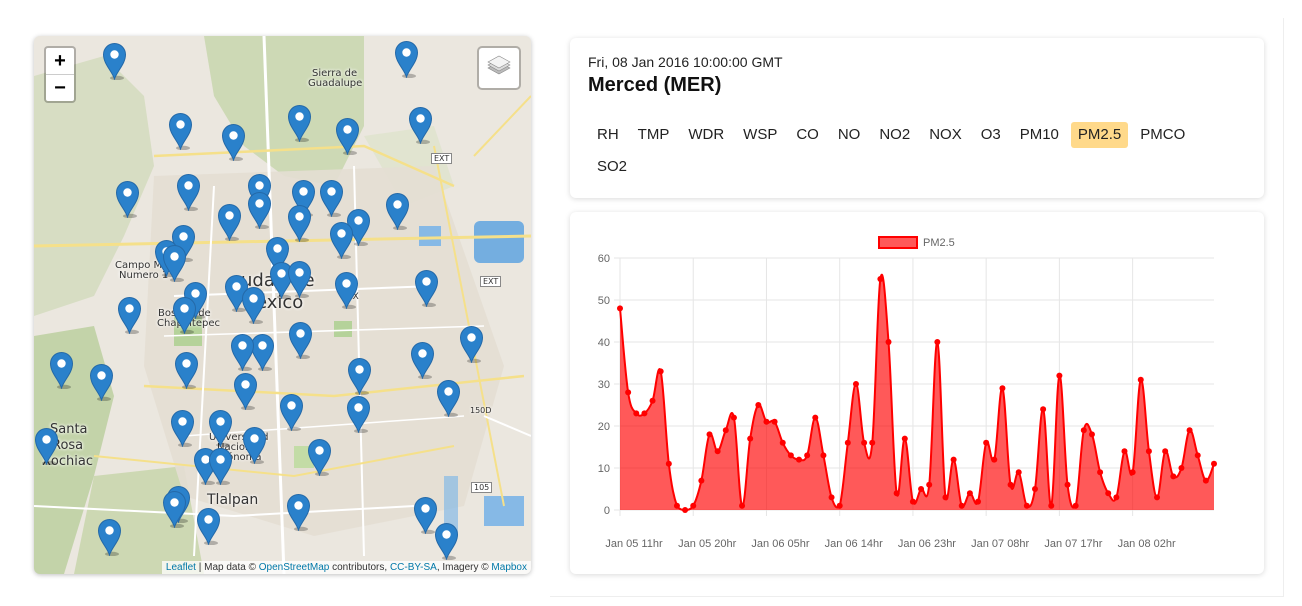  Describe the element at coordinates (807, 135) in the screenshot. I see `tab-co: CO` at that location.